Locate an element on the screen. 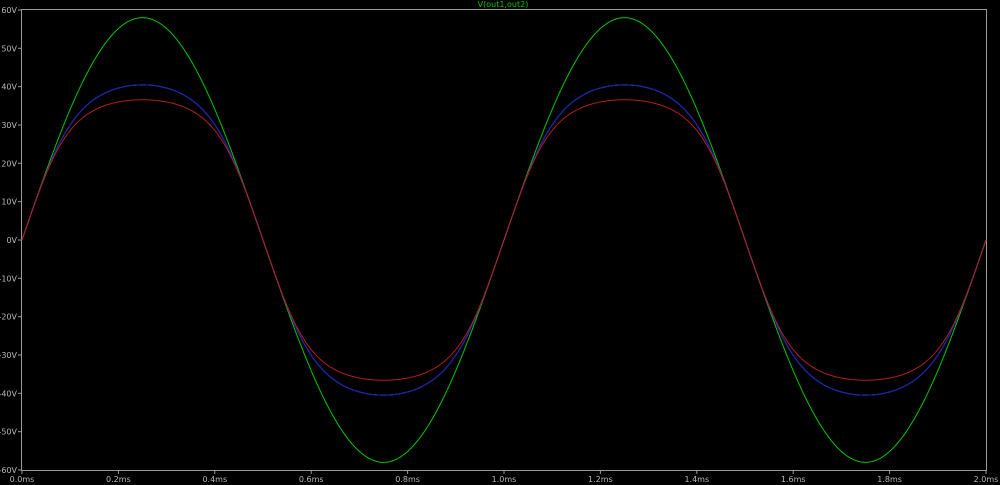 The height and width of the screenshot is (485, 1000). x-tick-label: 0.6ms is located at coordinates (311, 479).